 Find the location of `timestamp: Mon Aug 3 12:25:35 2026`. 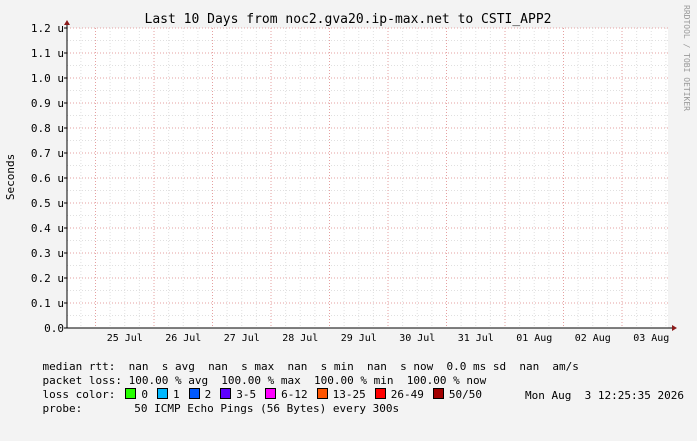

timestamp: Mon Aug 3 12:25:35 2026 is located at coordinates (604, 395).